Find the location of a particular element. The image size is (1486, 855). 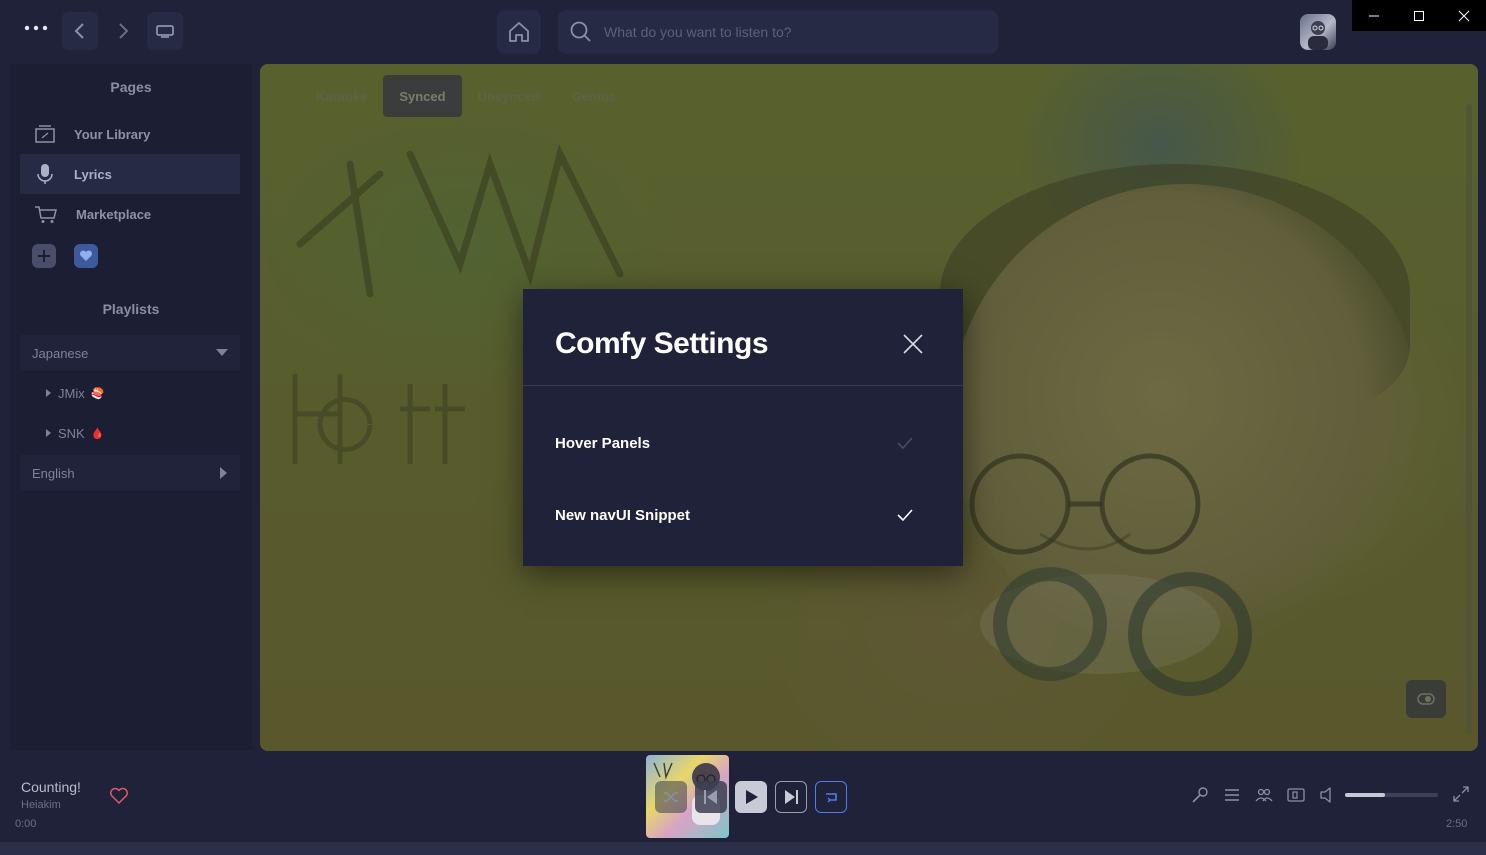

folder-label: English is located at coordinates (53, 473).